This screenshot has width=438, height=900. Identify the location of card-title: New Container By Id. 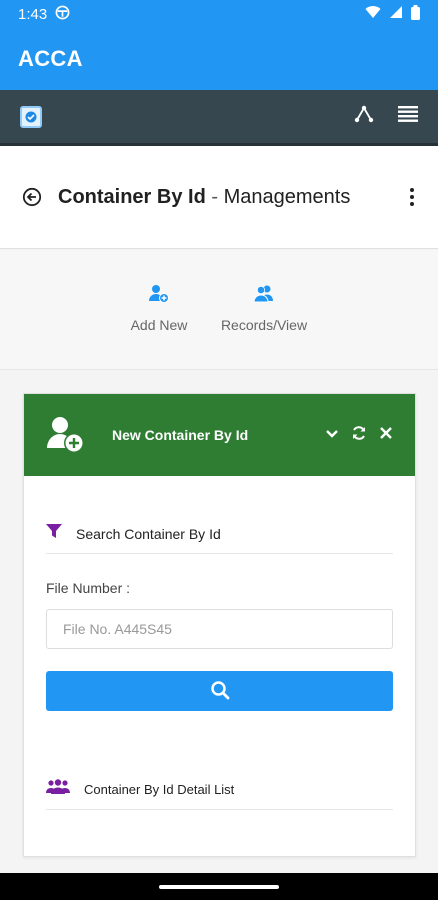
(180, 435).